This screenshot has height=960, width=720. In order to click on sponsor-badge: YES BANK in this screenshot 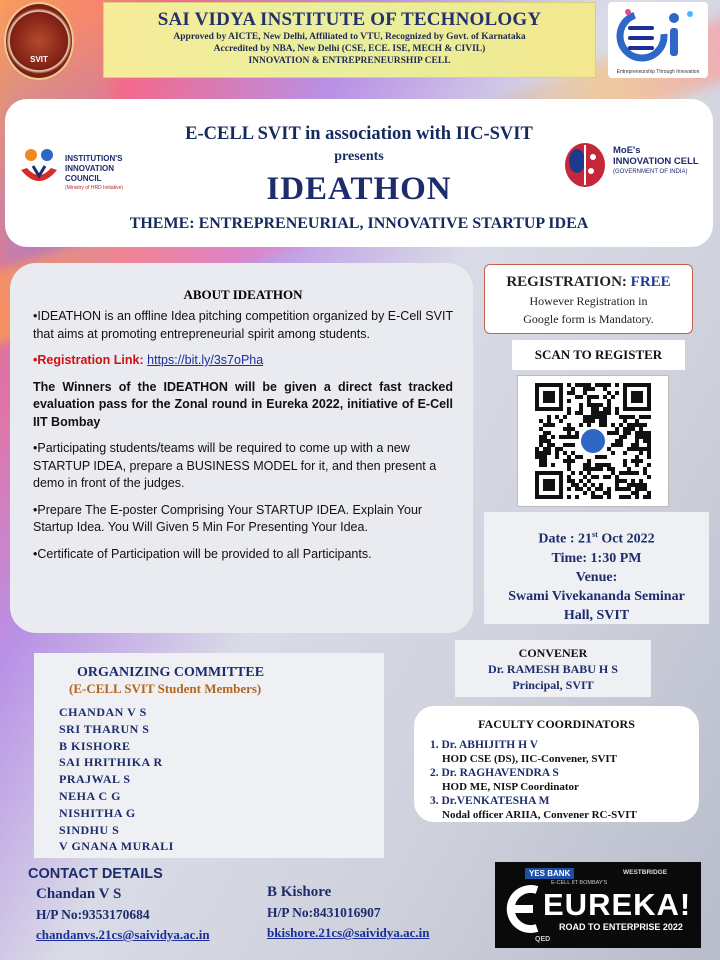, I will do `click(550, 873)`.